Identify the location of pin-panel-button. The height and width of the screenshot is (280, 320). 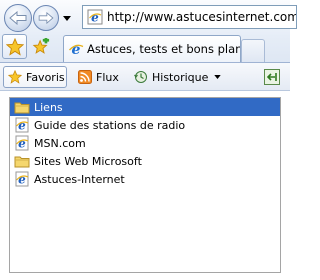
(272, 77).